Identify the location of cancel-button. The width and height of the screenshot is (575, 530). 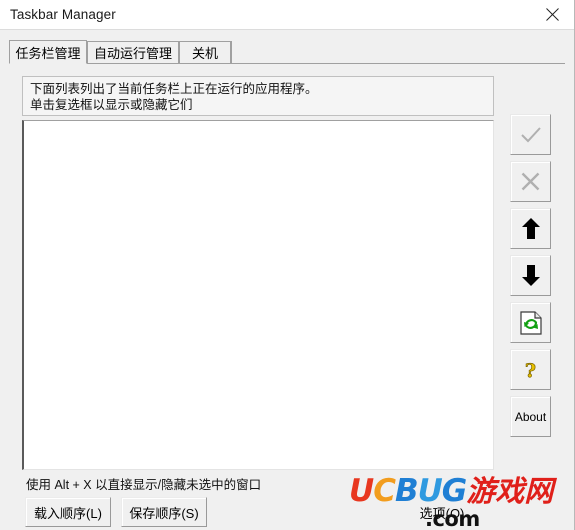
(530, 181).